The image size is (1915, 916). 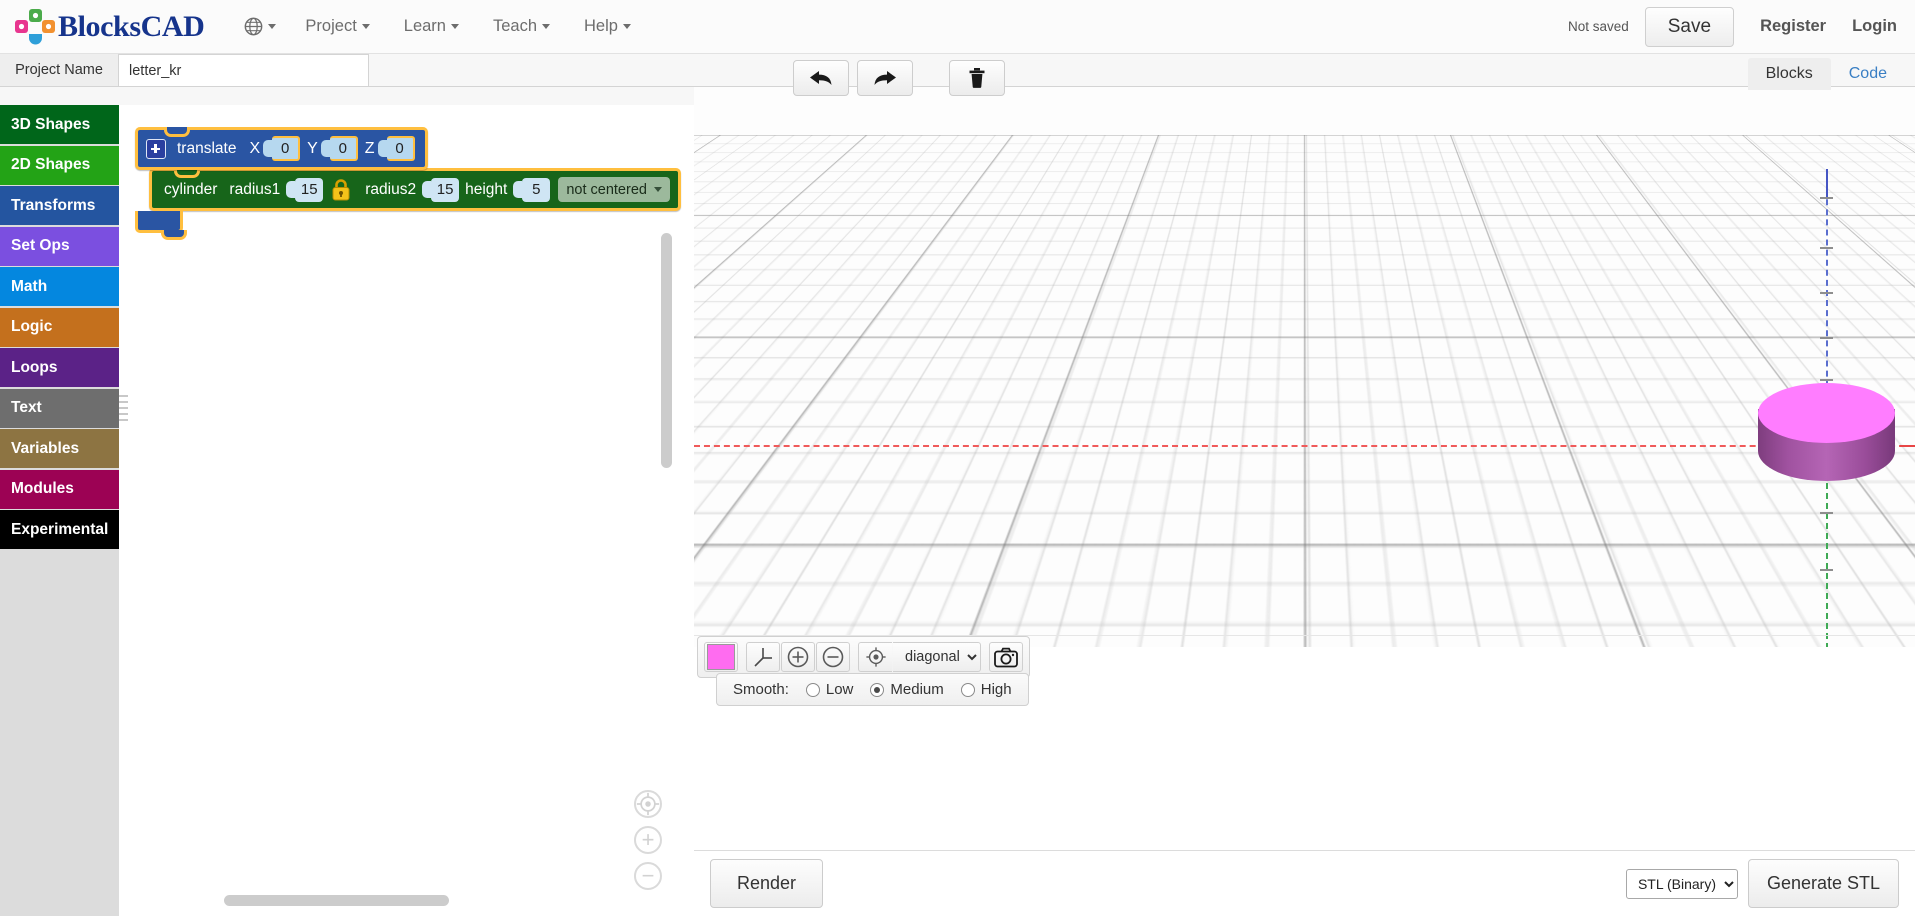 What do you see at coordinates (123, 408) in the screenshot?
I see `workspace-resize-grip` at bounding box center [123, 408].